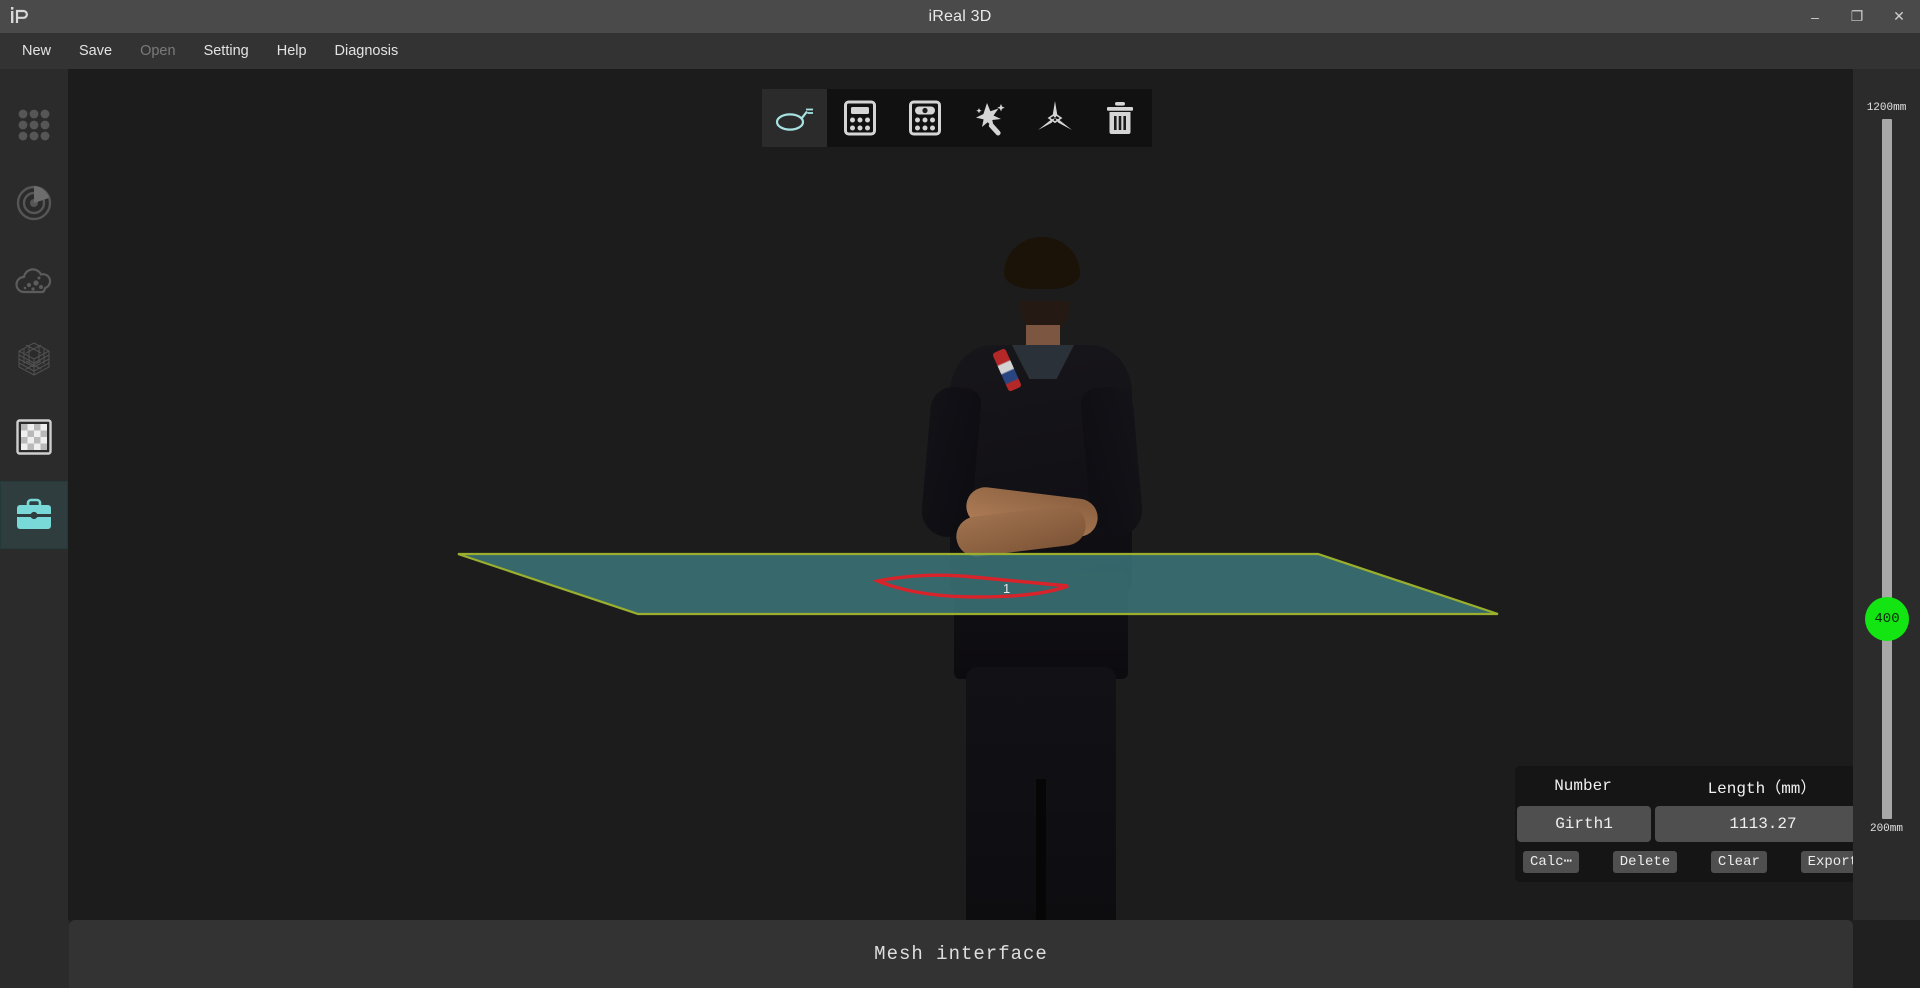  Describe the element at coordinates (1886, 108) in the screenshot. I see `scale-top-label: 1200mm` at that location.